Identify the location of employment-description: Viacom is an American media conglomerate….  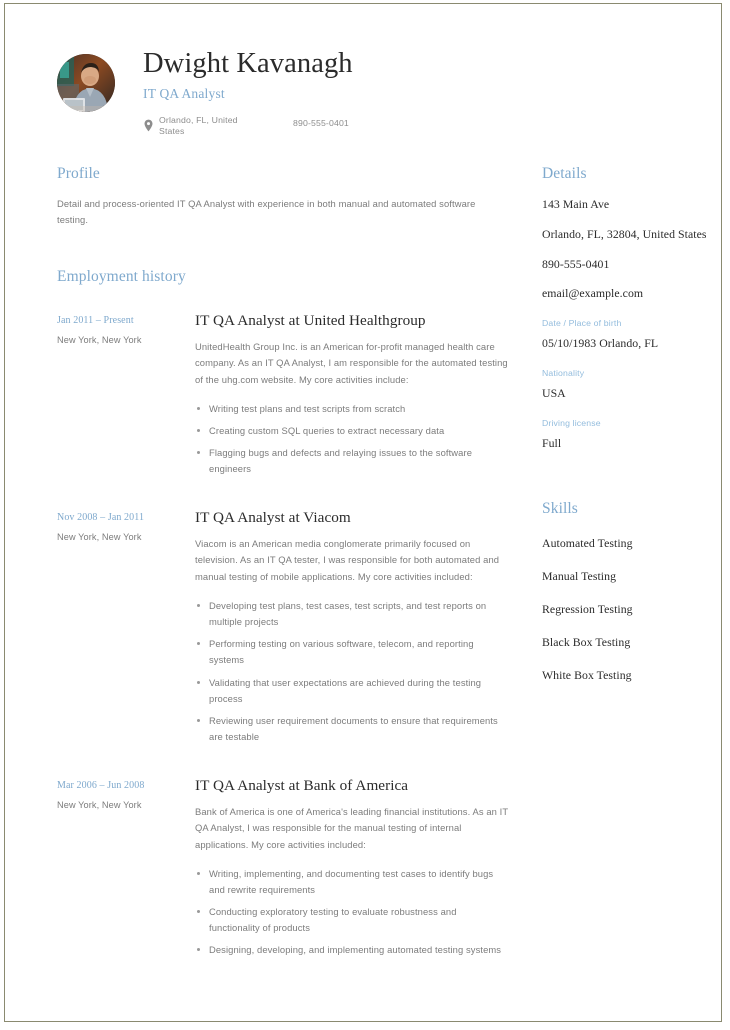
(347, 560).